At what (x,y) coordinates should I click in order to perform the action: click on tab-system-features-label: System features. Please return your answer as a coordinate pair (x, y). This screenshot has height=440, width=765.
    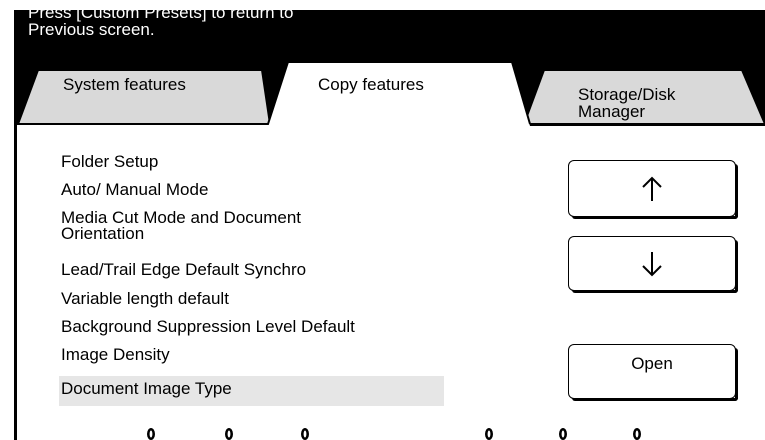
    Looking at the image, I should click on (124, 84).